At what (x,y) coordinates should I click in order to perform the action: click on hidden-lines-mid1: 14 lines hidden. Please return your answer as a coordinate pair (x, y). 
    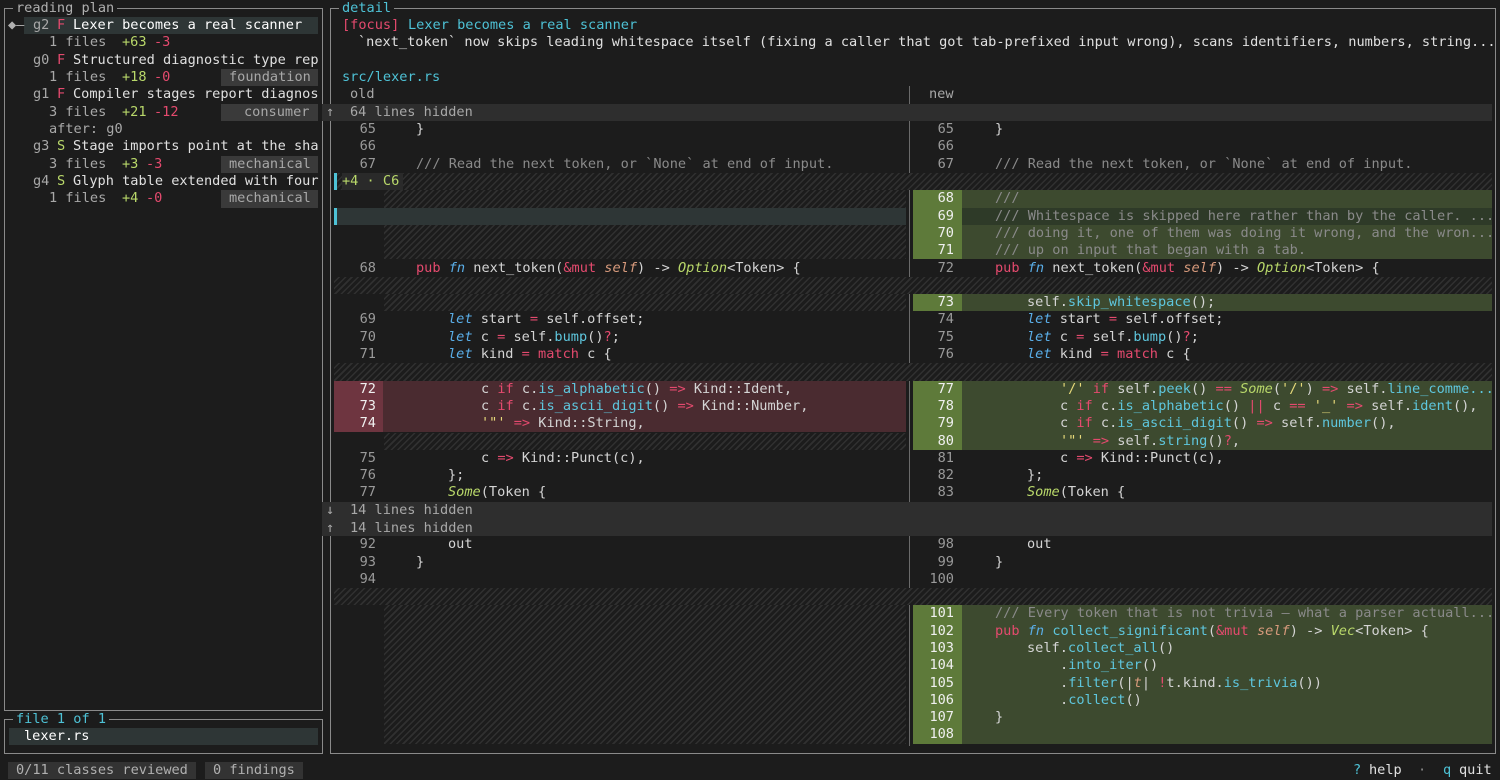
    Looking at the image, I should click on (411, 510).